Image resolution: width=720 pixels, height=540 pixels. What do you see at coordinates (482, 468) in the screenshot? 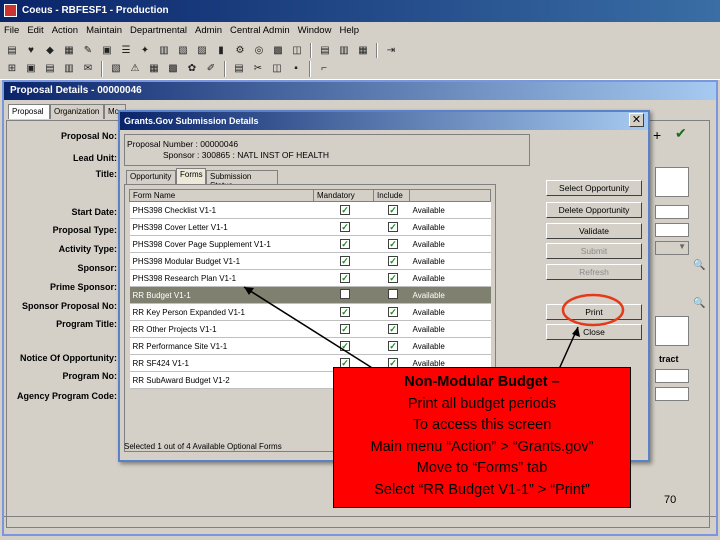
I see `callout-line-5: Move to “Forms” tab` at bounding box center [482, 468].